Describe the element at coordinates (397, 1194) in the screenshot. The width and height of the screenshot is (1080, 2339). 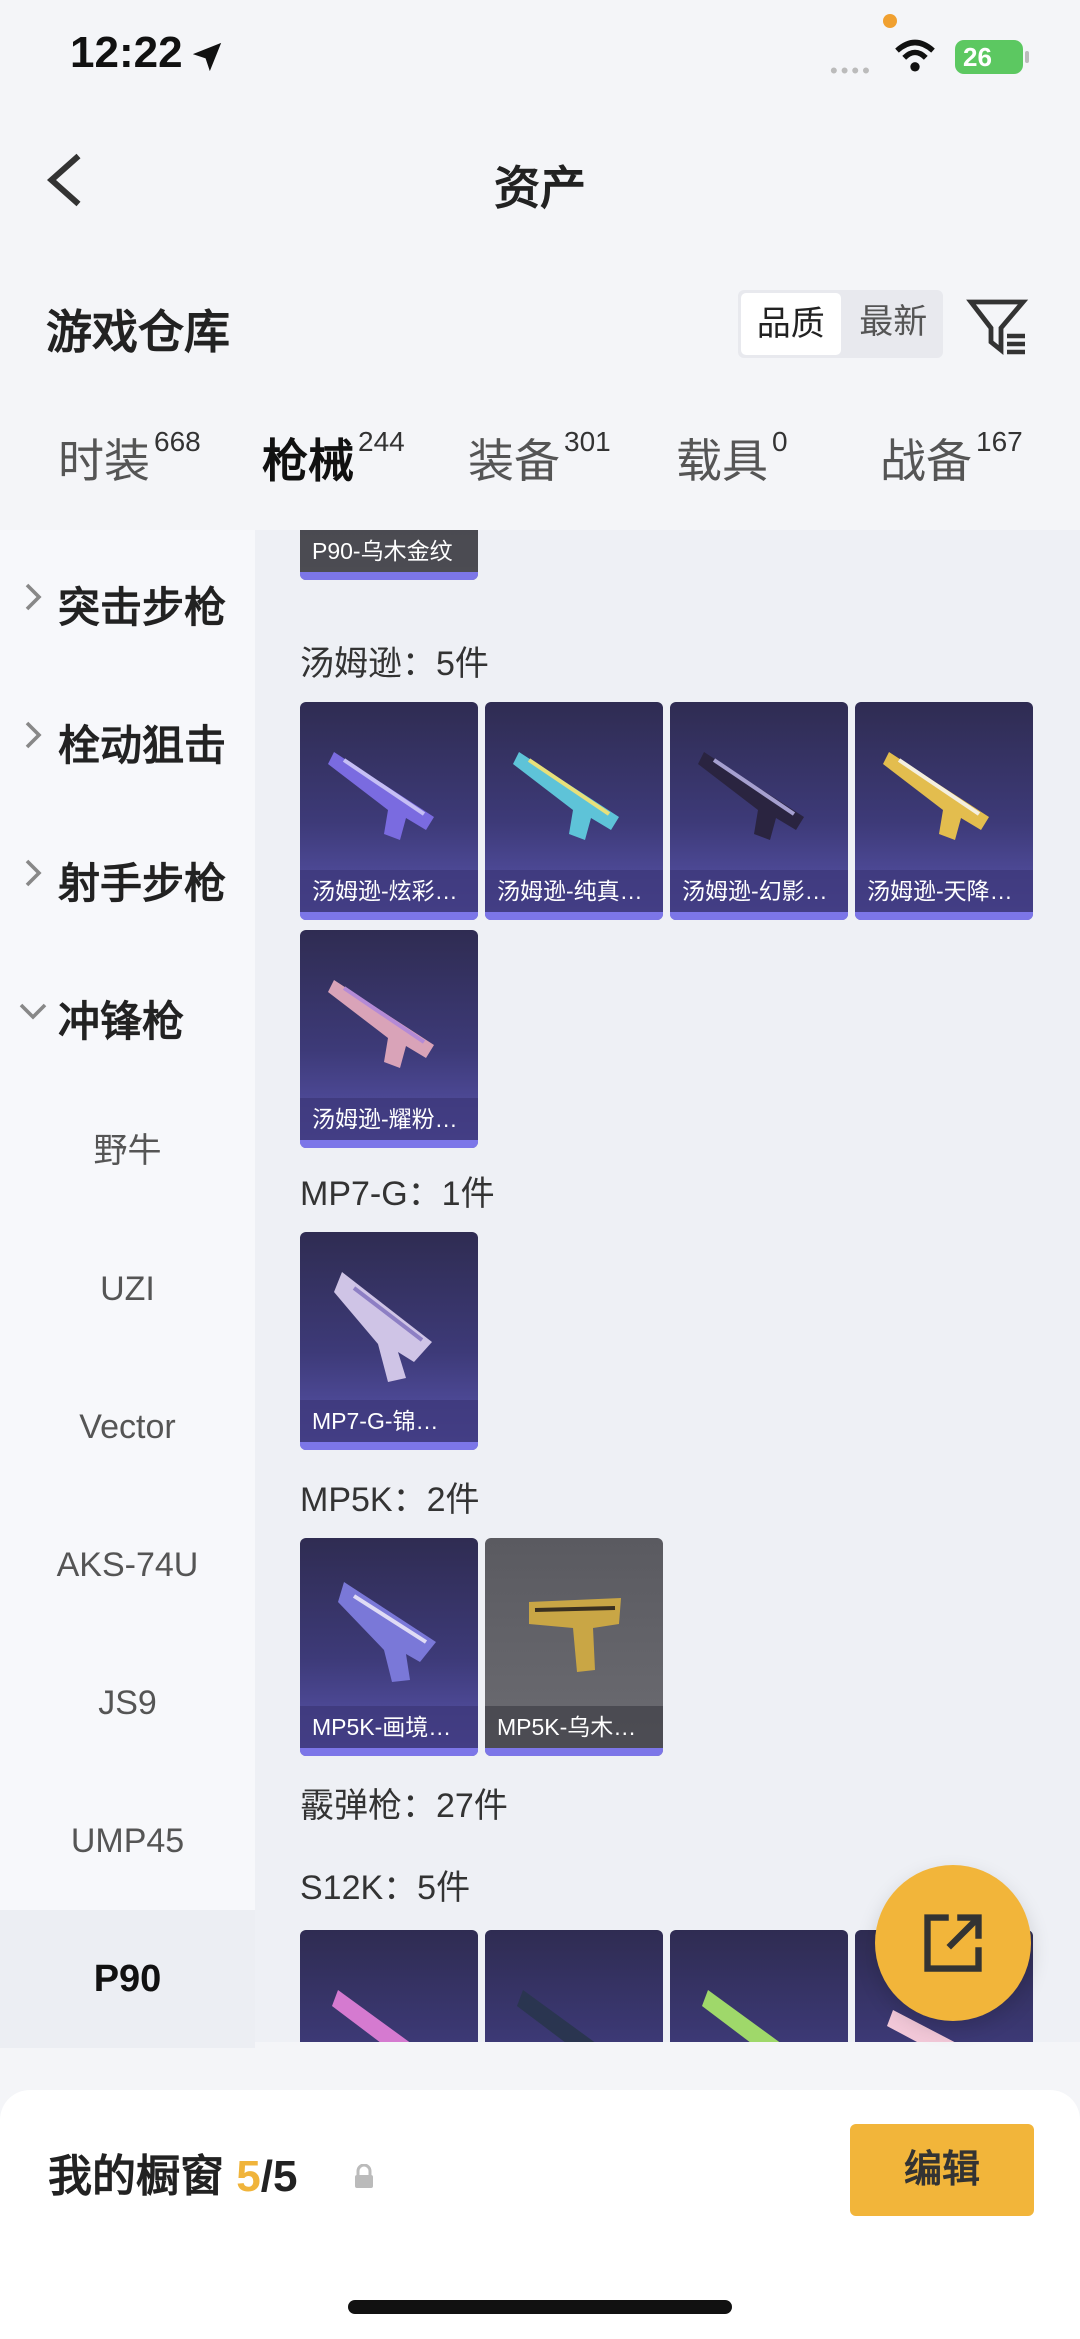
I see `group-label-mp7: MP7-G：1件` at that location.